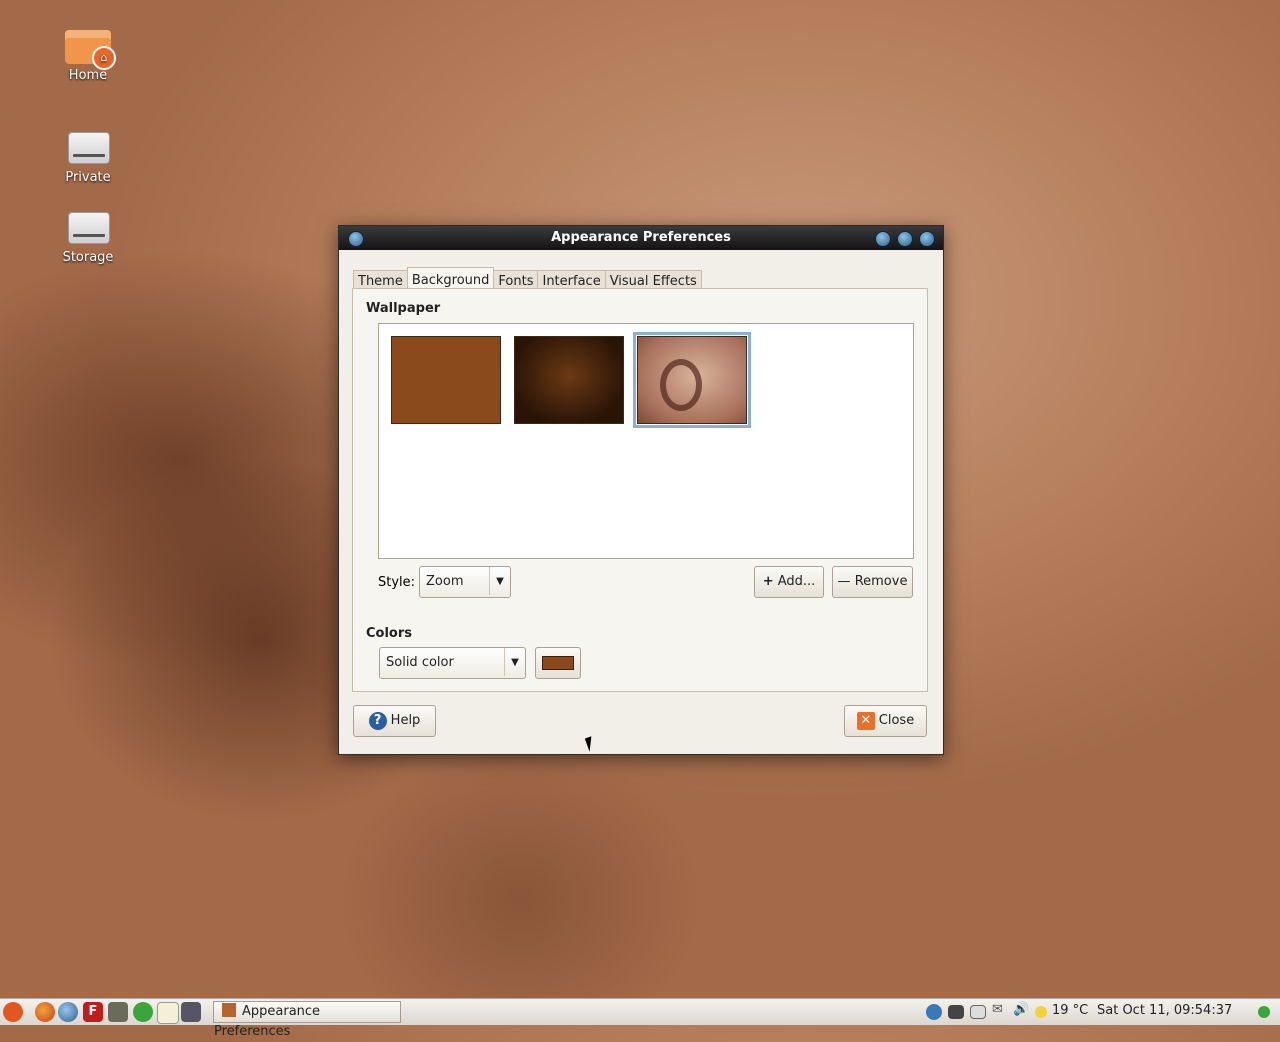 This screenshot has width=1280, height=1042. What do you see at coordinates (88, 75) in the screenshot?
I see `desktop-icon-label: Home` at bounding box center [88, 75].